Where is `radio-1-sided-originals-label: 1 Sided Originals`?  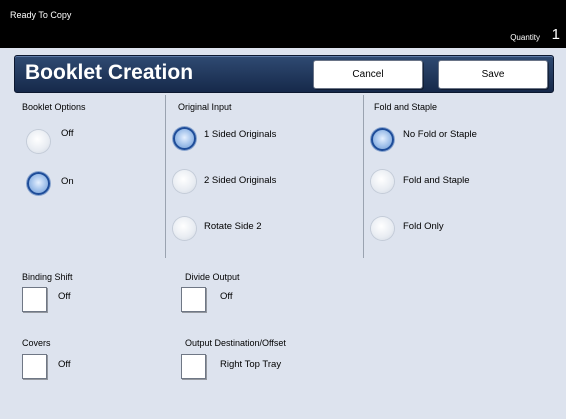
radio-1-sided-originals-label: 1 Sided Originals is located at coordinates (240, 134).